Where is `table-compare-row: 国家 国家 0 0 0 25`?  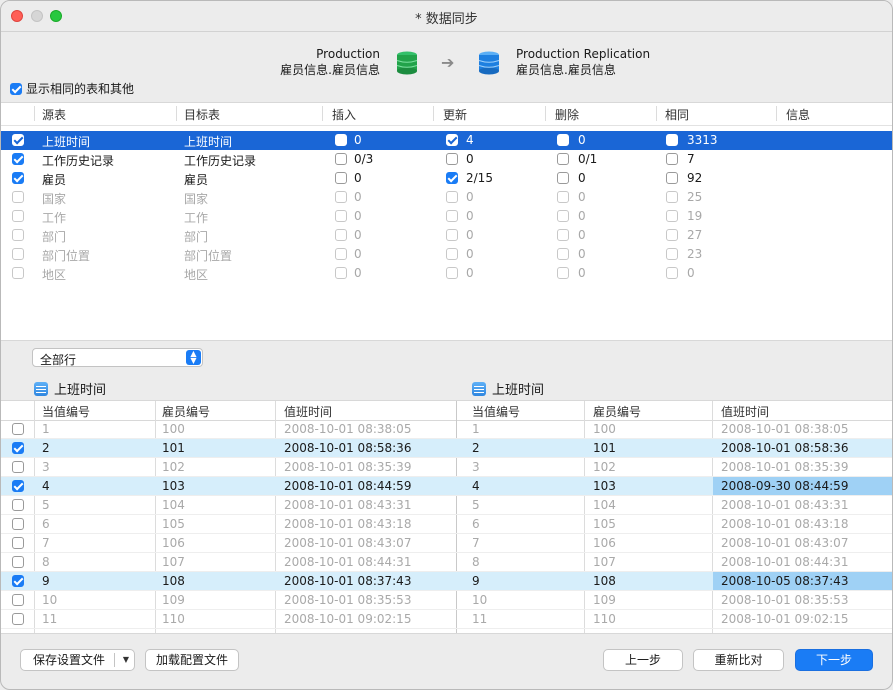
table-compare-row: 国家 国家 0 0 0 25 is located at coordinates (446, 197).